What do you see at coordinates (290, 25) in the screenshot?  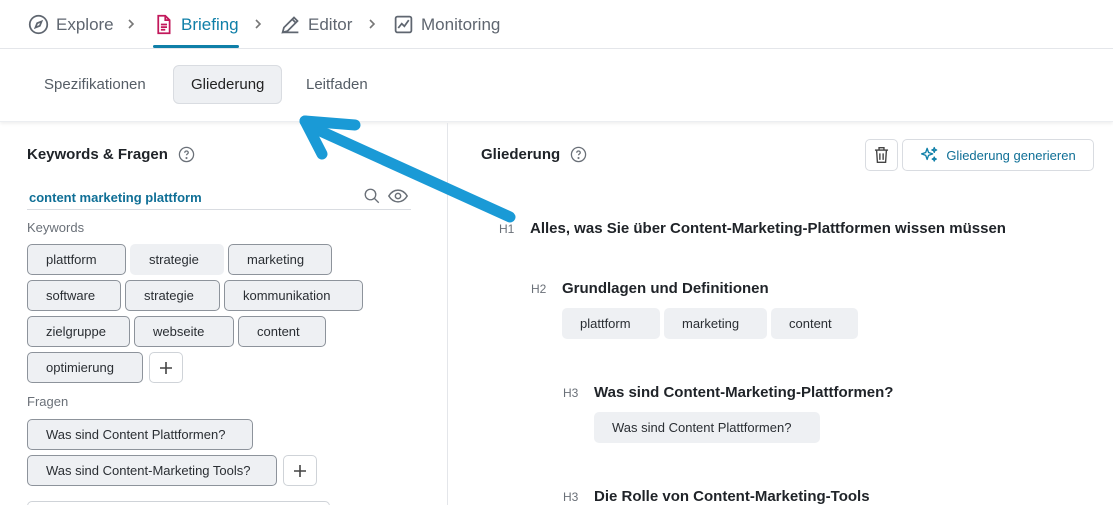 I see `pencil-icon` at bounding box center [290, 25].